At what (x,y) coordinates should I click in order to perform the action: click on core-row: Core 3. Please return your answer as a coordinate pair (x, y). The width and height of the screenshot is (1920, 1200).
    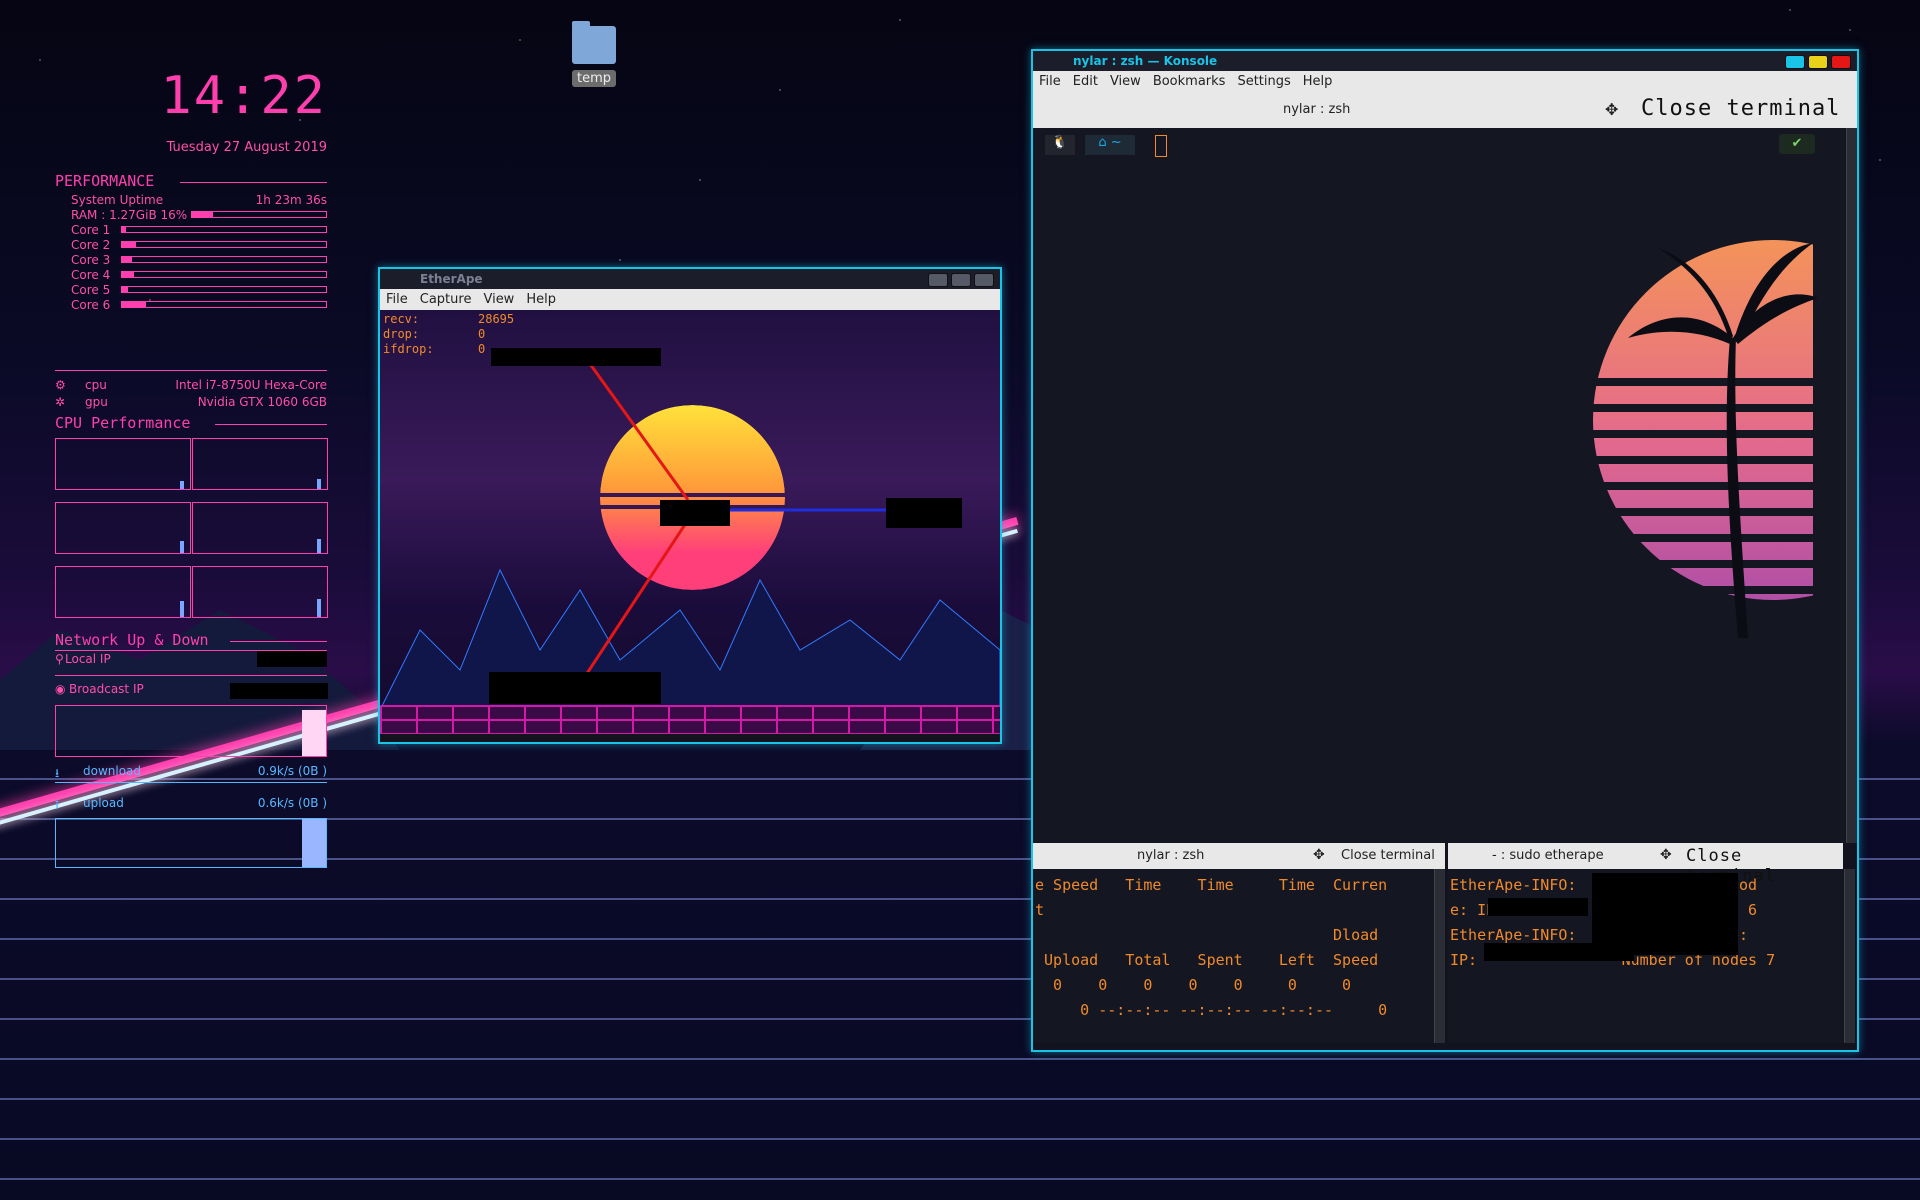
    Looking at the image, I should click on (199, 260).